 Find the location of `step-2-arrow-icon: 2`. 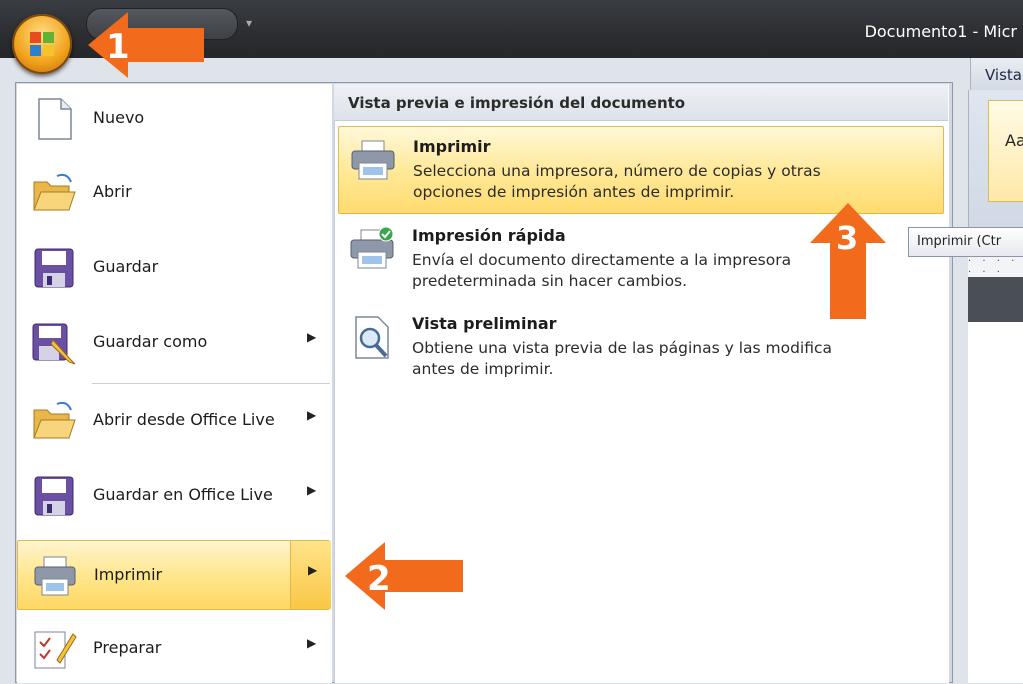

step-2-arrow-icon: 2 is located at coordinates (404, 576).